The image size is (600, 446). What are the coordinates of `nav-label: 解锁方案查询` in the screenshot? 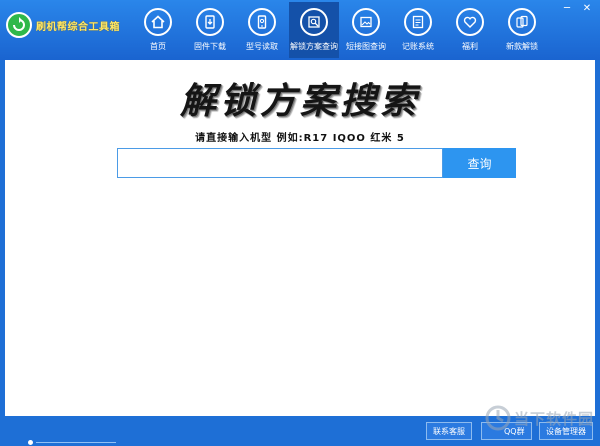 It's located at (314, 46).